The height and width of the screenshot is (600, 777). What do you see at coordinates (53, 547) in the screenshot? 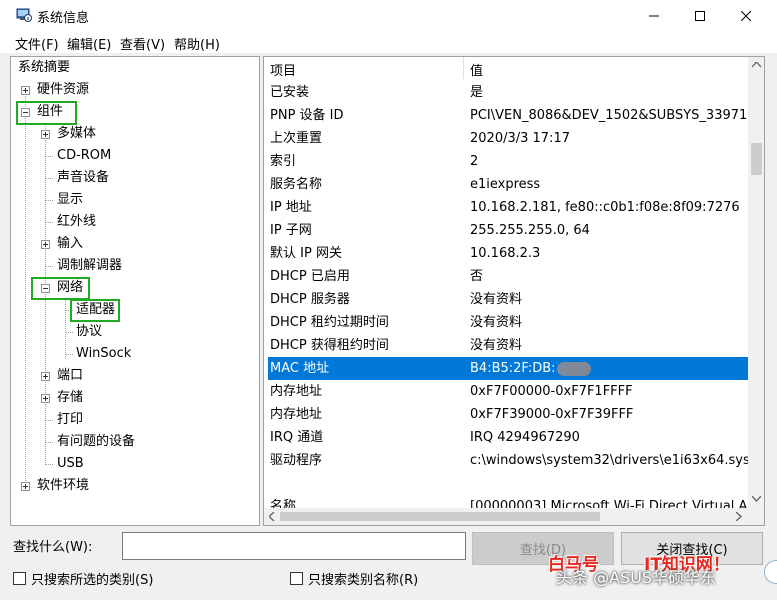
I see `find-what-label: 查找什么(W):` at bounding box center [53, 547].